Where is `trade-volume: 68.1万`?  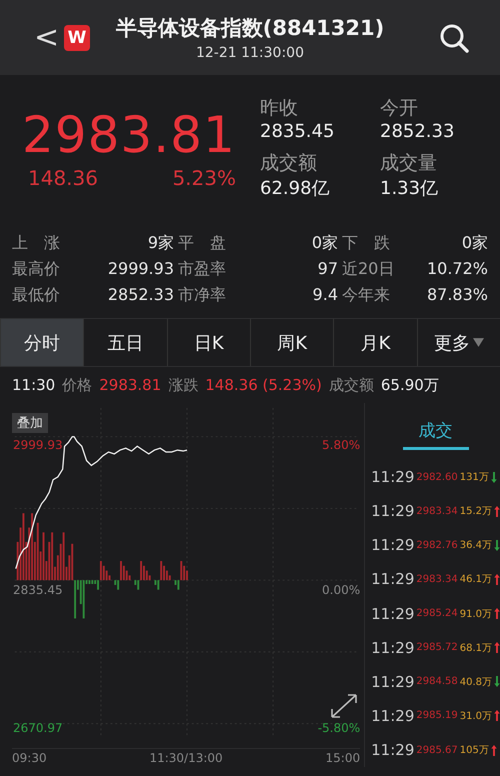
trade-volume: 68.1万 is located at coordinates (476, 648).